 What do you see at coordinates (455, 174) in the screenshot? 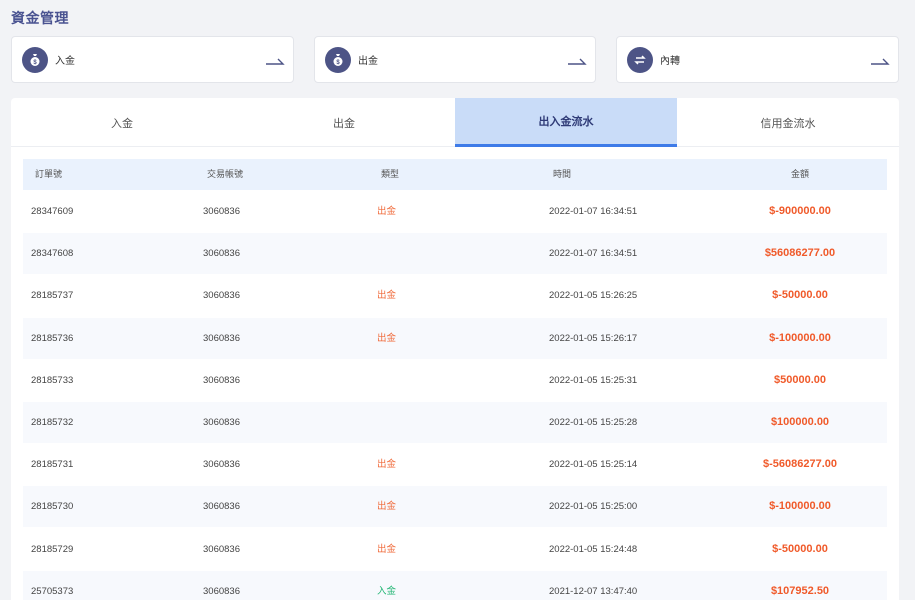
I see `table-header: 訂單號 交易帳號 類型 時間 金額` at bounding box center [455, 174].